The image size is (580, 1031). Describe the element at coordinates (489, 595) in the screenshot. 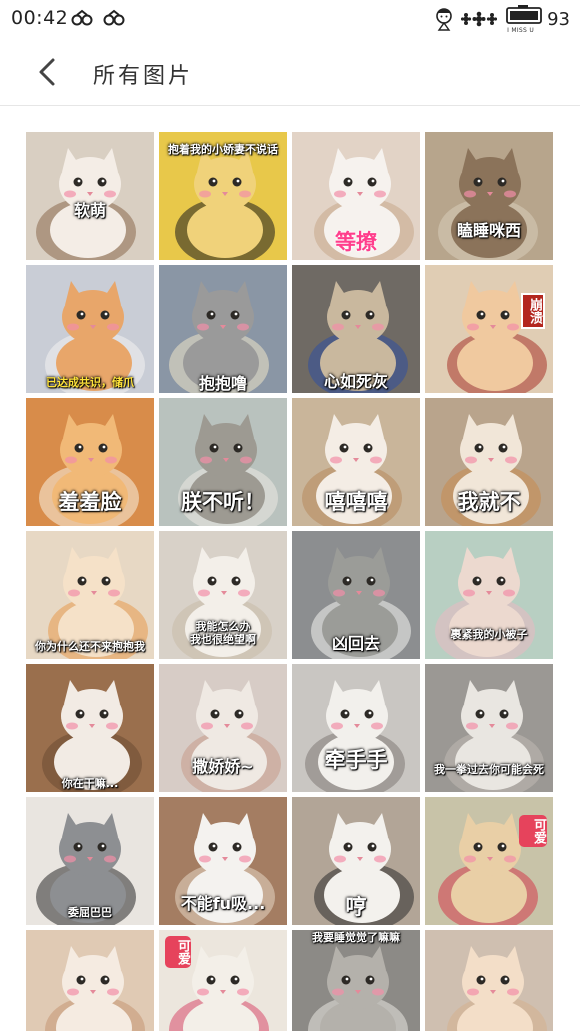

I see `image-tile: 裹紧我的小被子` at that location.